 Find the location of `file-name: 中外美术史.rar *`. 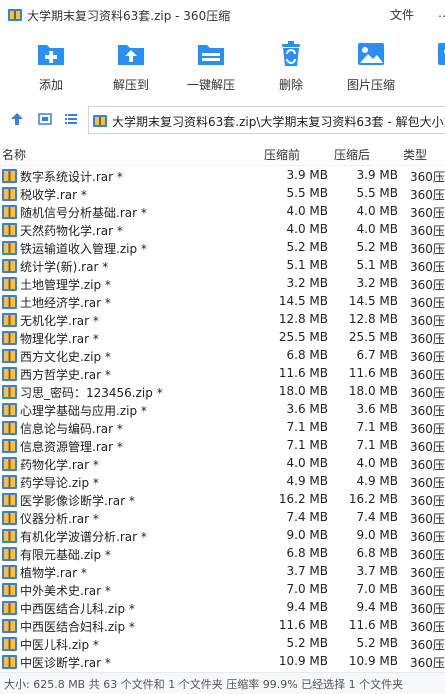

file-name: 中外美术史.rar * is located at coordinates (65, 591).